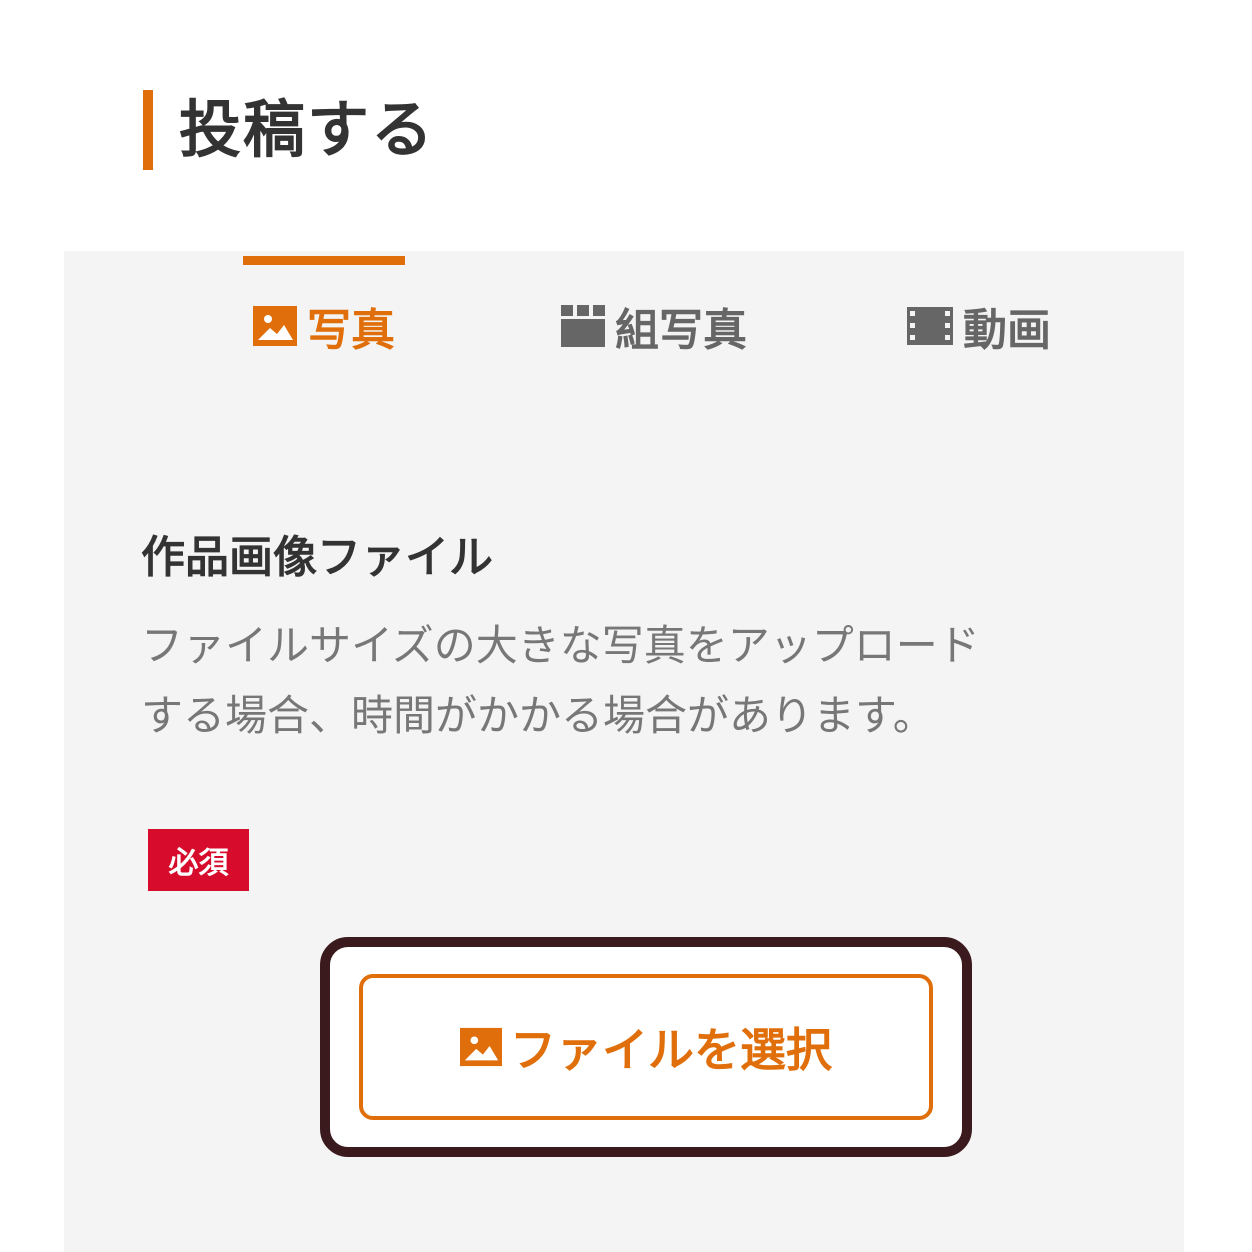 The image size is (1252, 1252). I want to click on tab-video: 動画, so click(979, 326).